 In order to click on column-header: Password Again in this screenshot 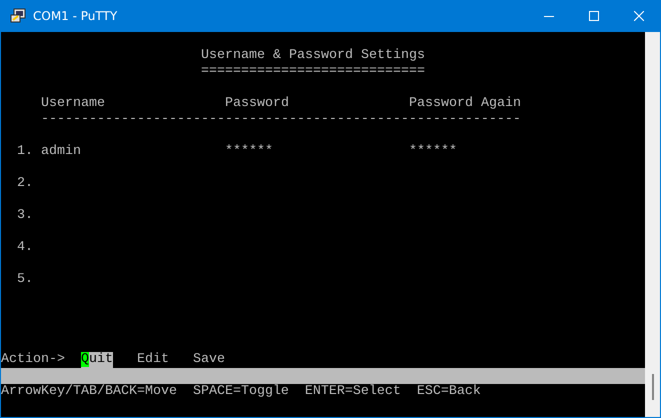, I will do `click(465, 104)`.